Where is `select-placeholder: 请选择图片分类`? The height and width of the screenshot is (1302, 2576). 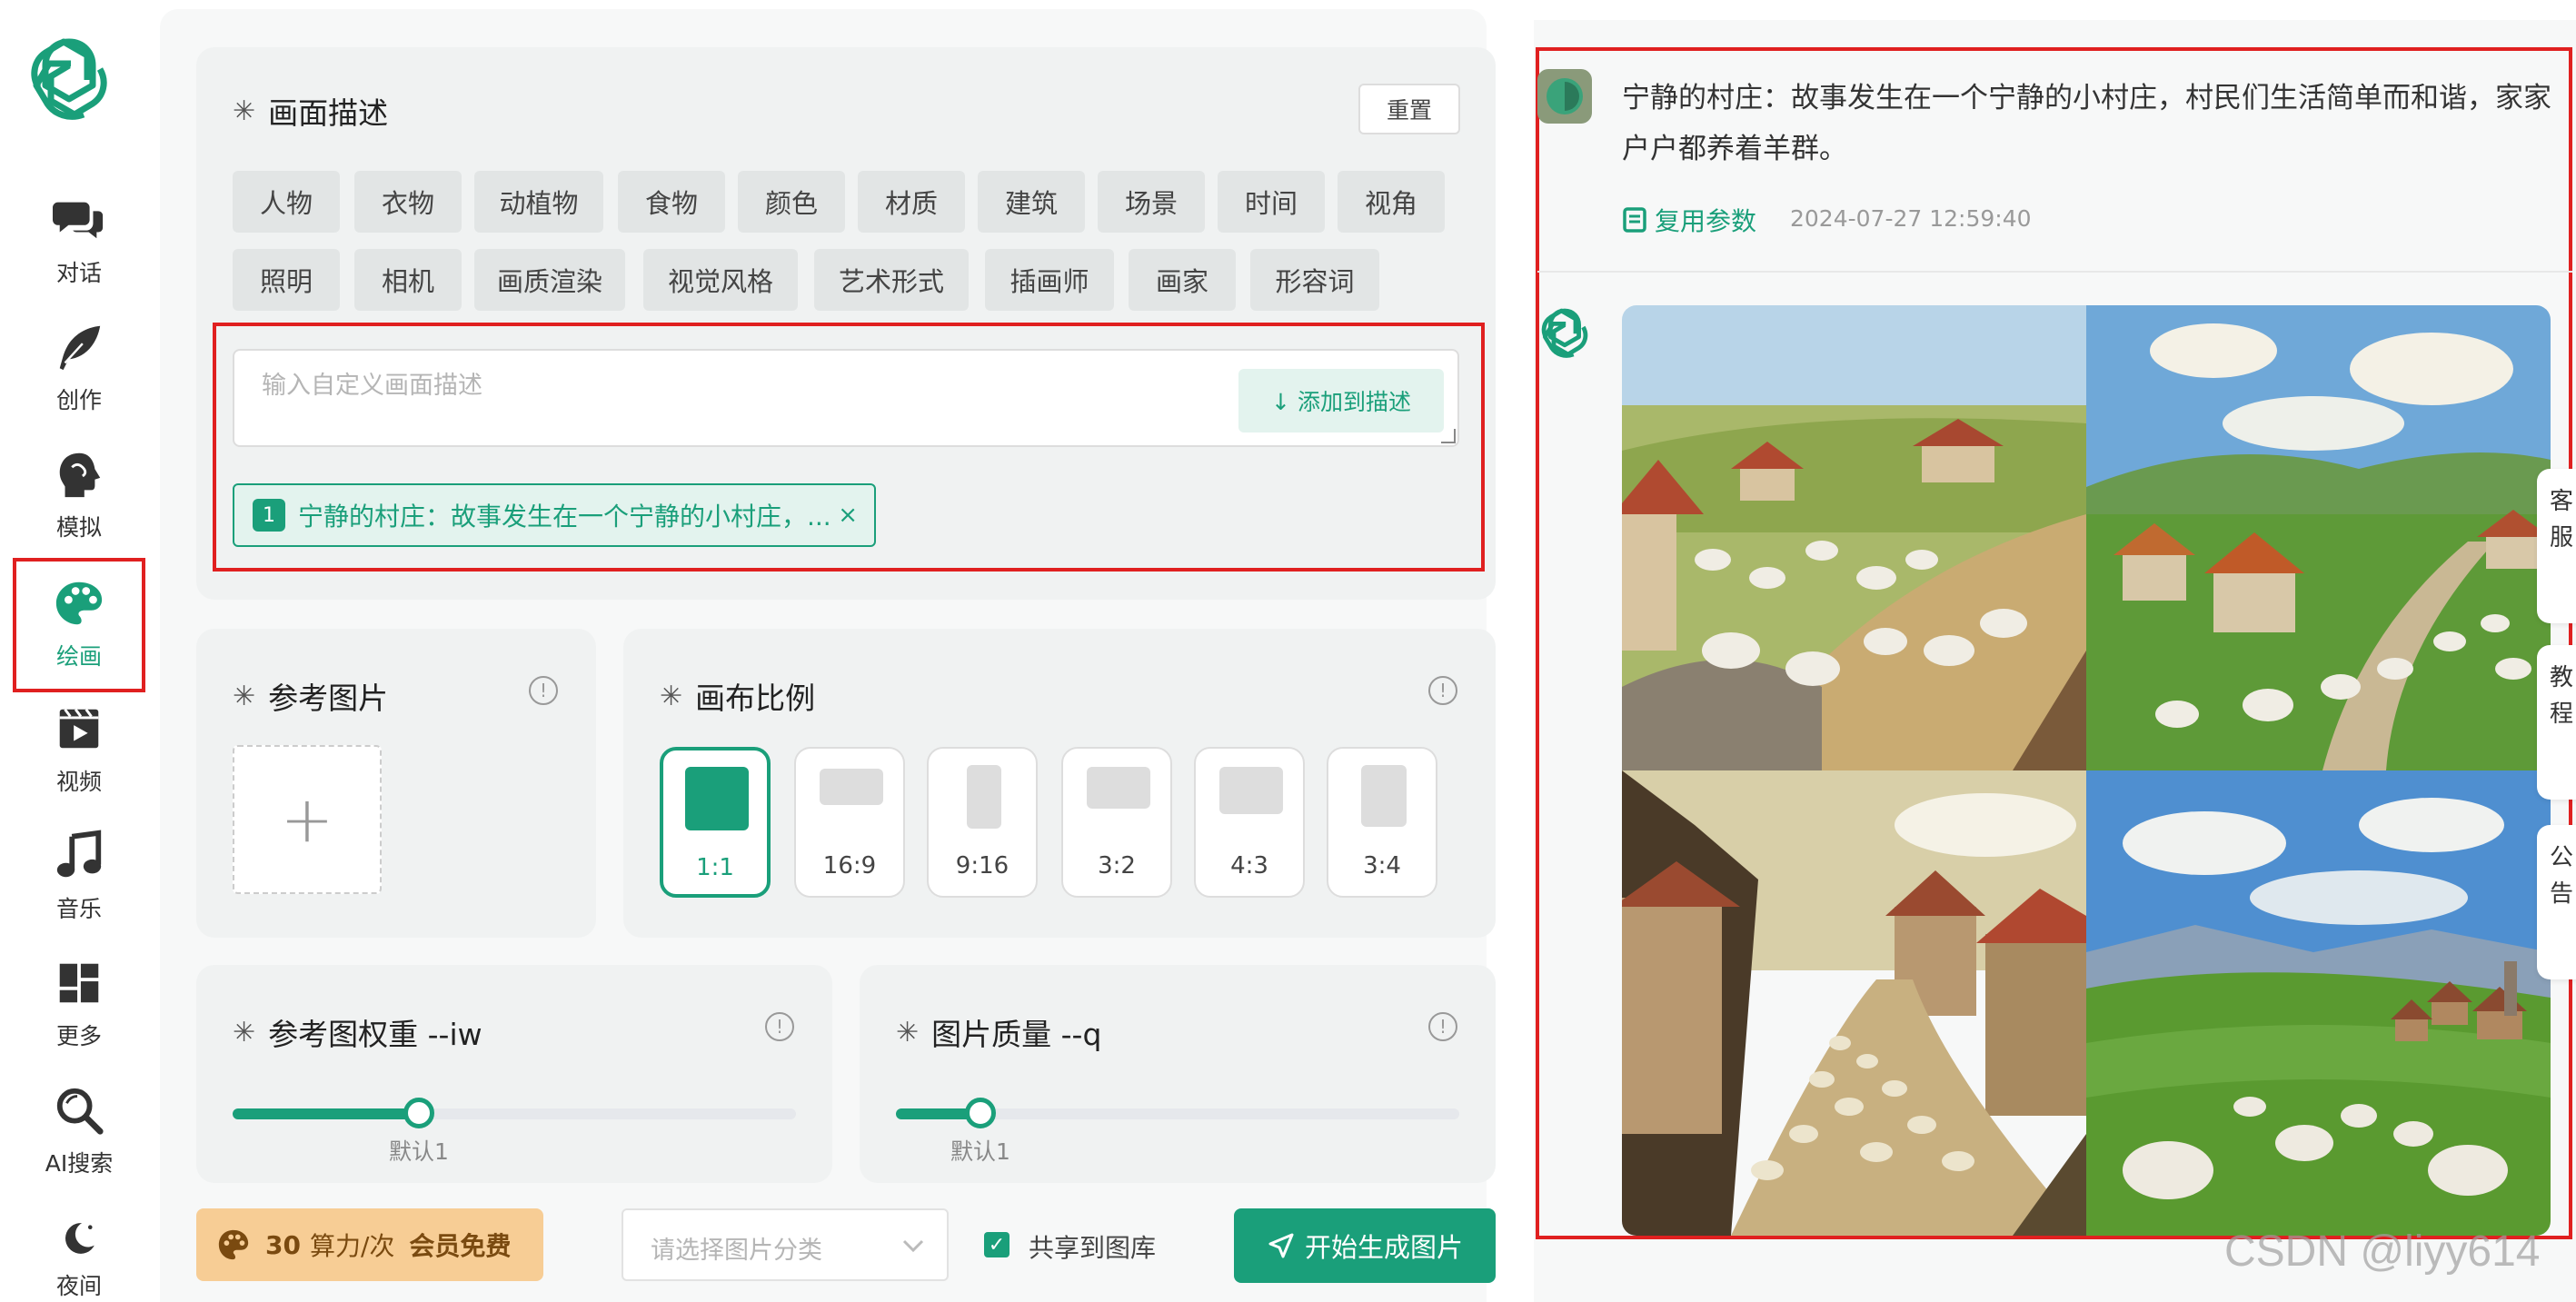 select-placeholder: 请选择图片分类 is located at coordinates (737, 1251).